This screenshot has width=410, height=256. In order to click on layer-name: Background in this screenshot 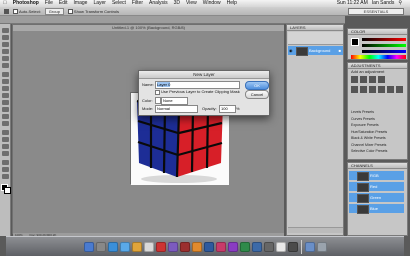, I will do `click(319, 50)`.